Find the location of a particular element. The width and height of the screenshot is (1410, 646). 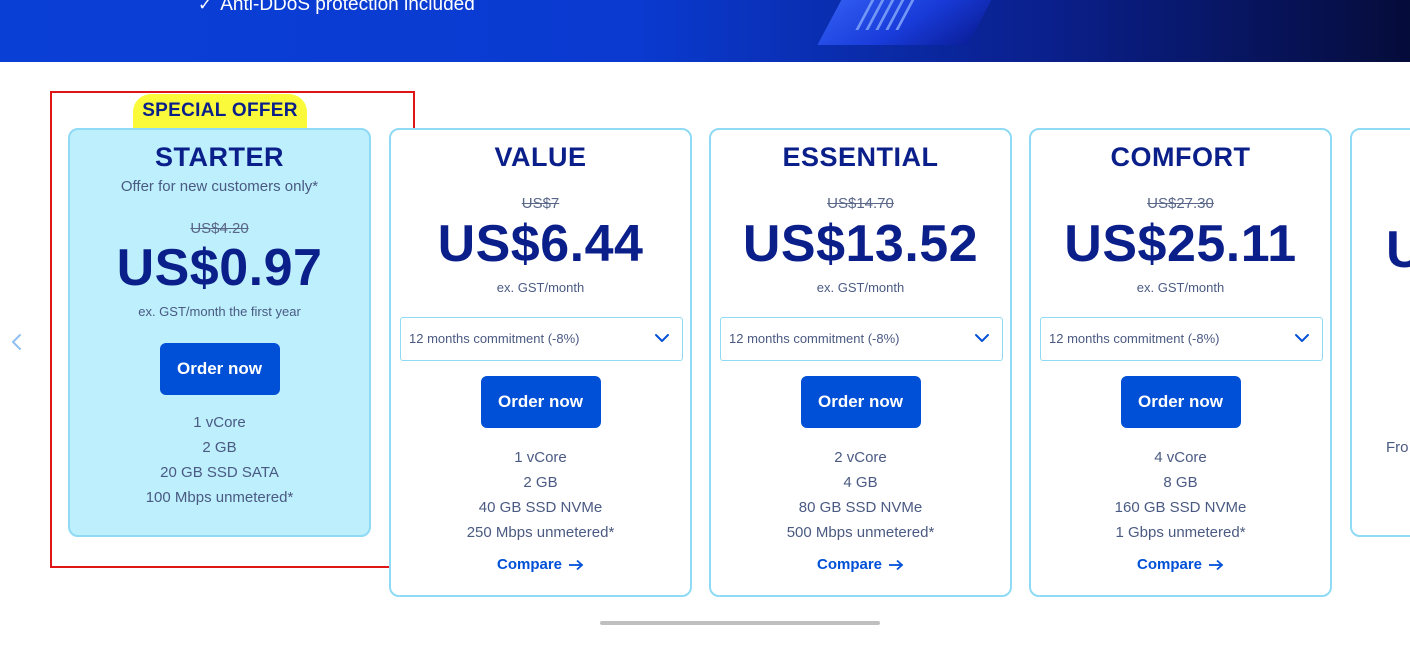

carousel-prev-button is located at coordinates (17, 342).